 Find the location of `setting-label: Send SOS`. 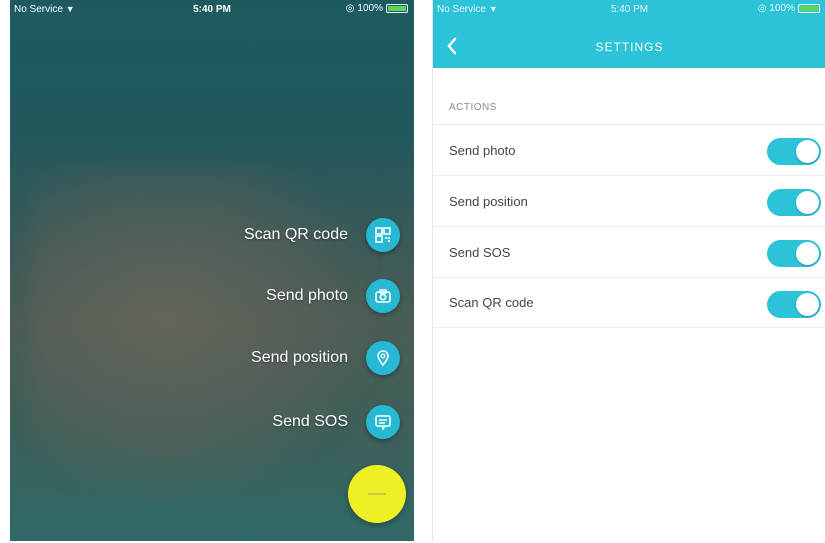

setting-label: Send SOS is located at coordinates (480, 252).